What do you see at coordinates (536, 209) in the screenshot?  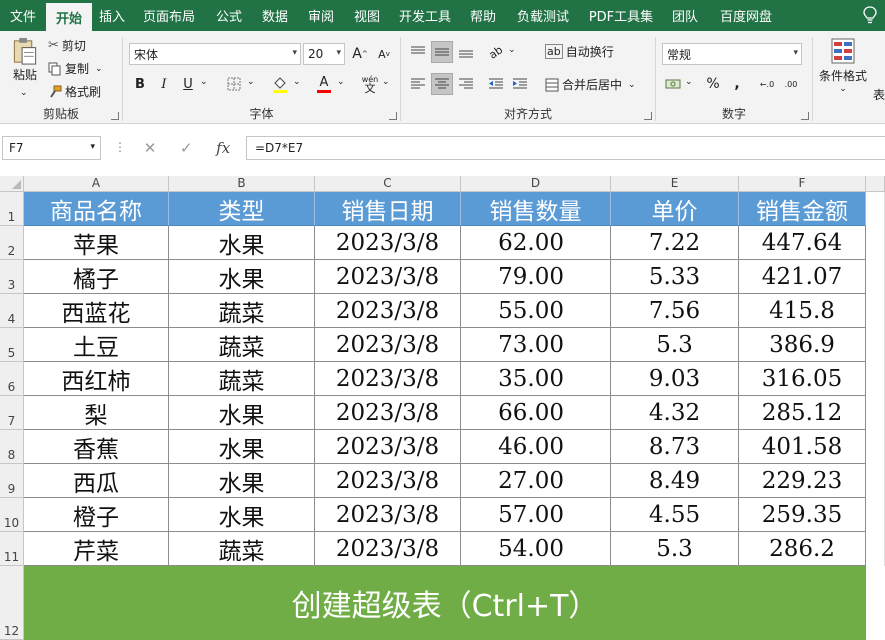 I see `table-header-cell: 销售数量` at bounding box center [536, 209].